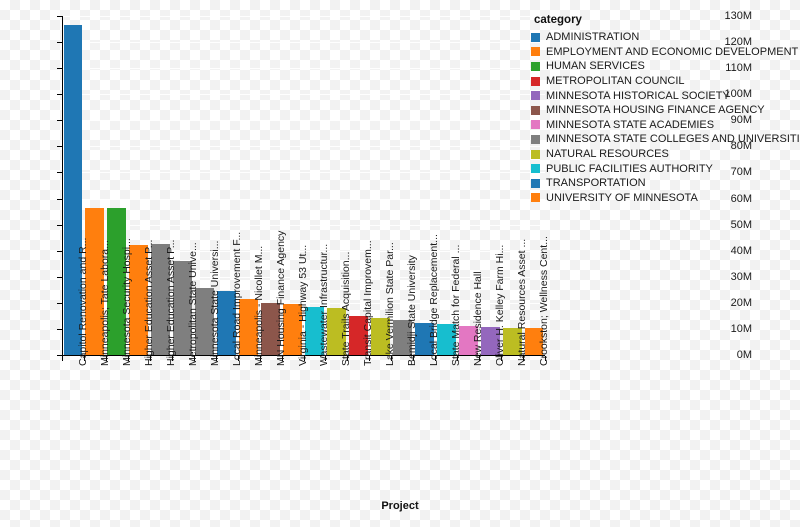  What do you see at coordinates (741, 328) in the screenshot?
I see `y-axis-tick-label: 10M` at bounding box center [741, 328].